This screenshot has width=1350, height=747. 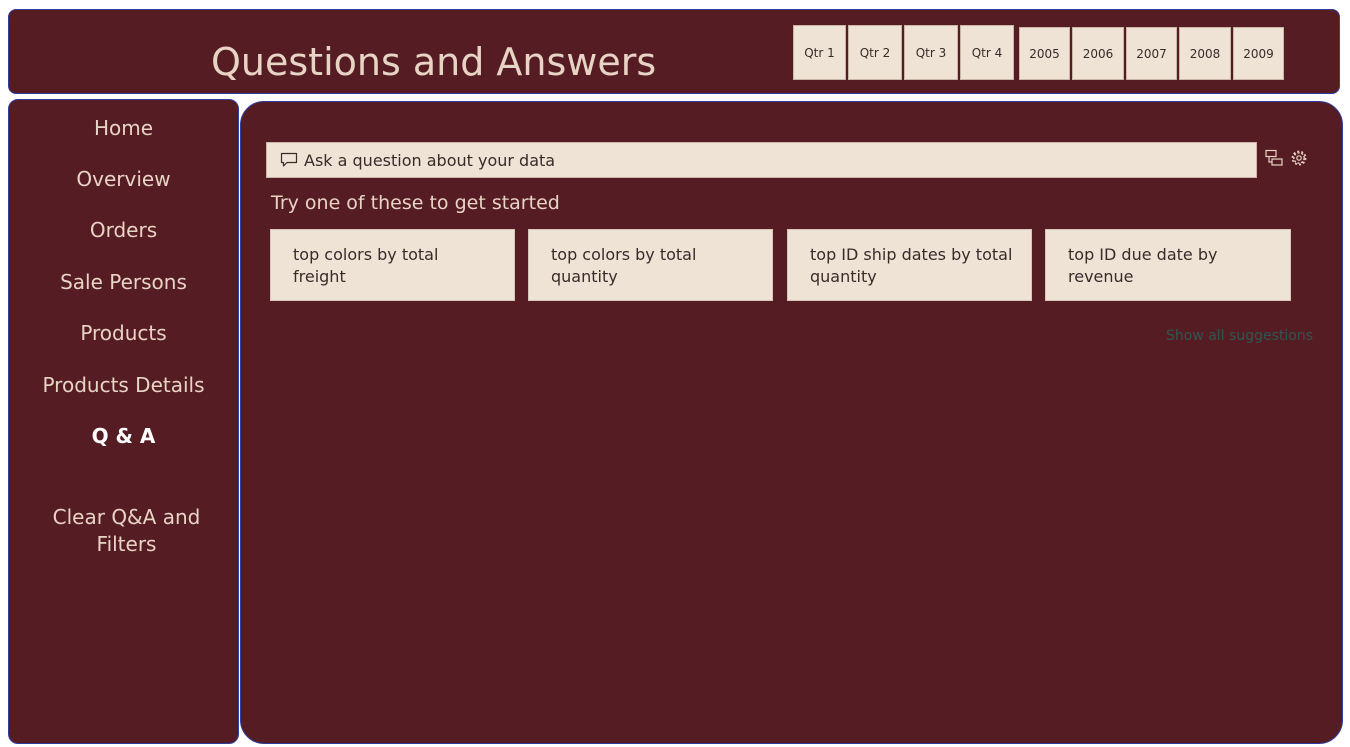 What do you see at coordinates (123, 333) in the screenshot?
I see `sidebar-item-products: Products` at bounding box center [123, 333].